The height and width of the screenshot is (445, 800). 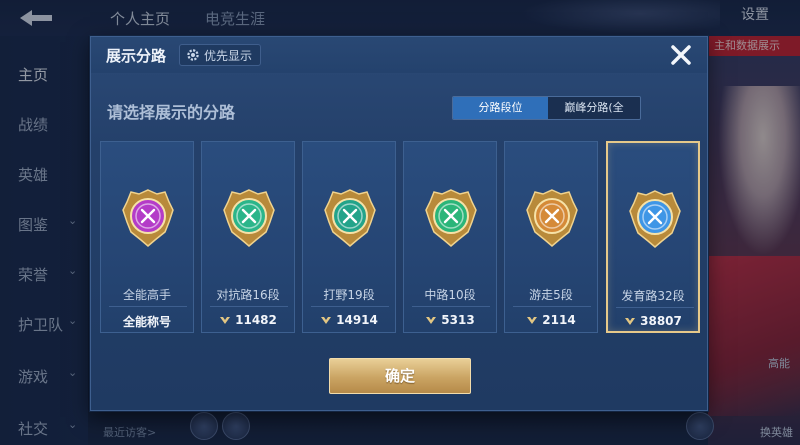 What do you see at coordinates (350, 218) in the screenshot?
I see `jungle-emblem-icon` at bounding box center [350, 218].